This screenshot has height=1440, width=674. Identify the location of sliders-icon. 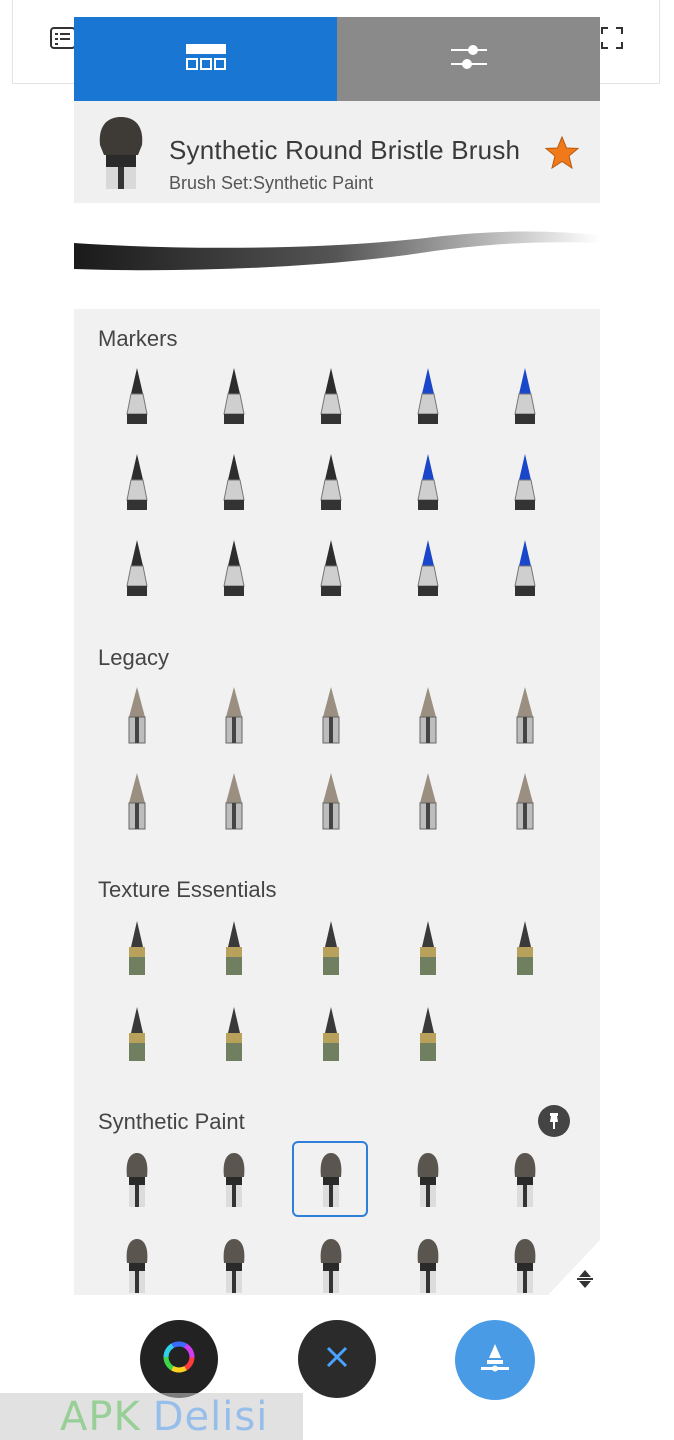
(469, 59).